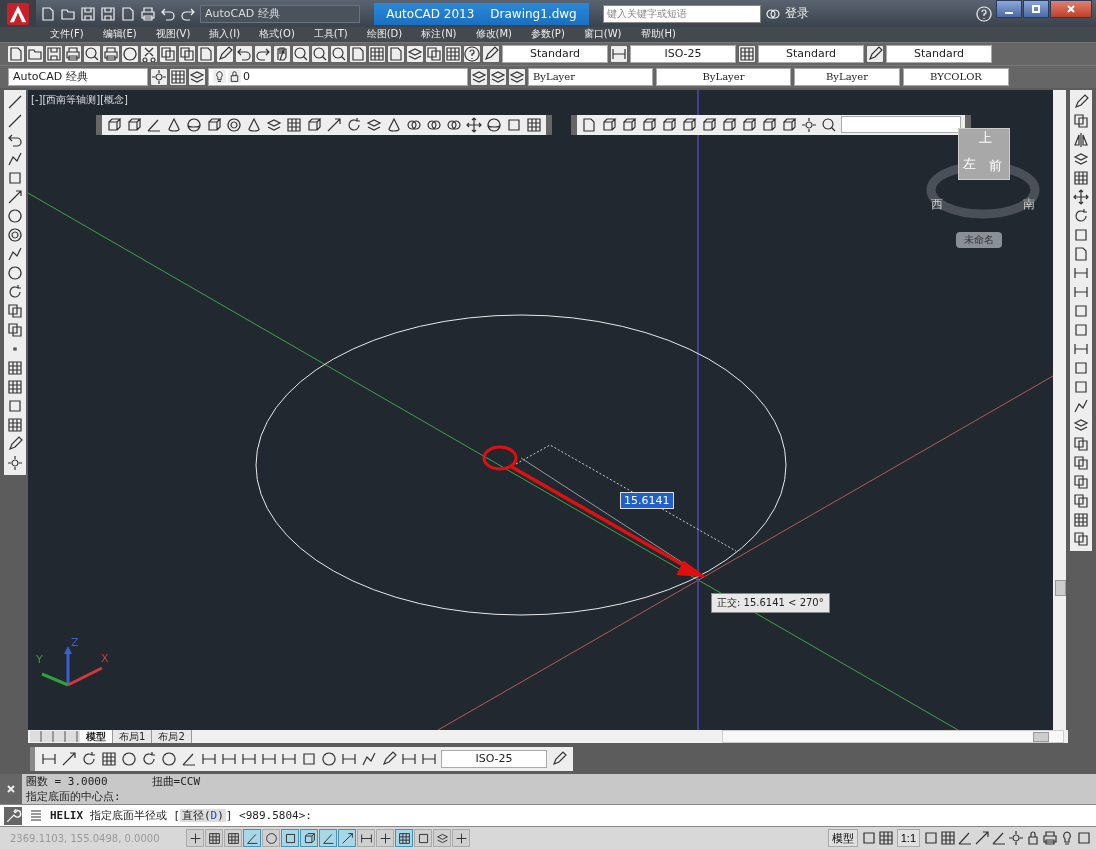 The image size is (1096, 849). Describe the element at coordinates (797, 13) in the screenshot. I see `sign-in-link: 登录` at that location.